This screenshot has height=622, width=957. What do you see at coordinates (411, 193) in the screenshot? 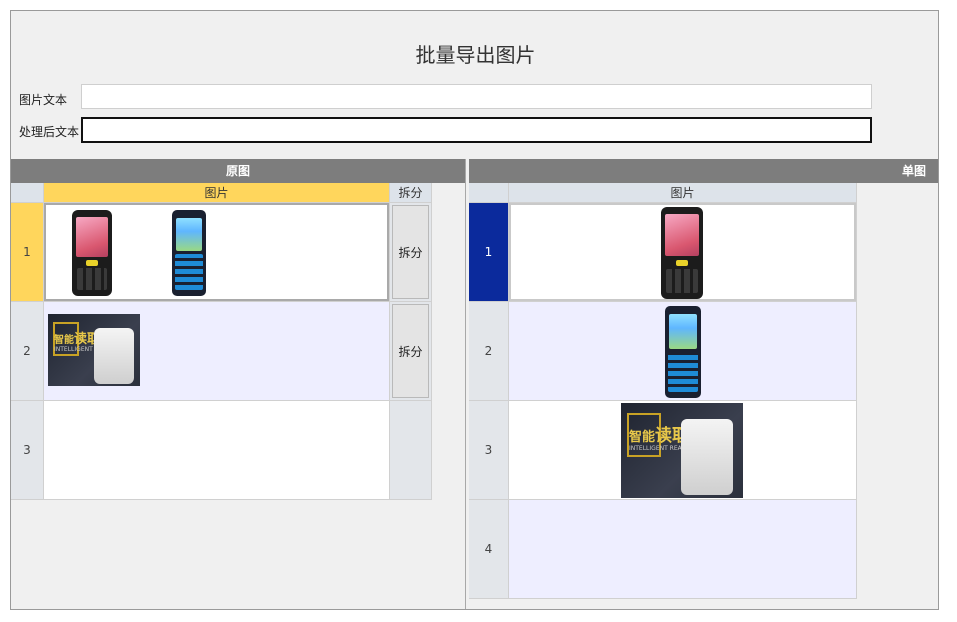
I see `column-header-split: 拆分` at bounding box center [411, 193].